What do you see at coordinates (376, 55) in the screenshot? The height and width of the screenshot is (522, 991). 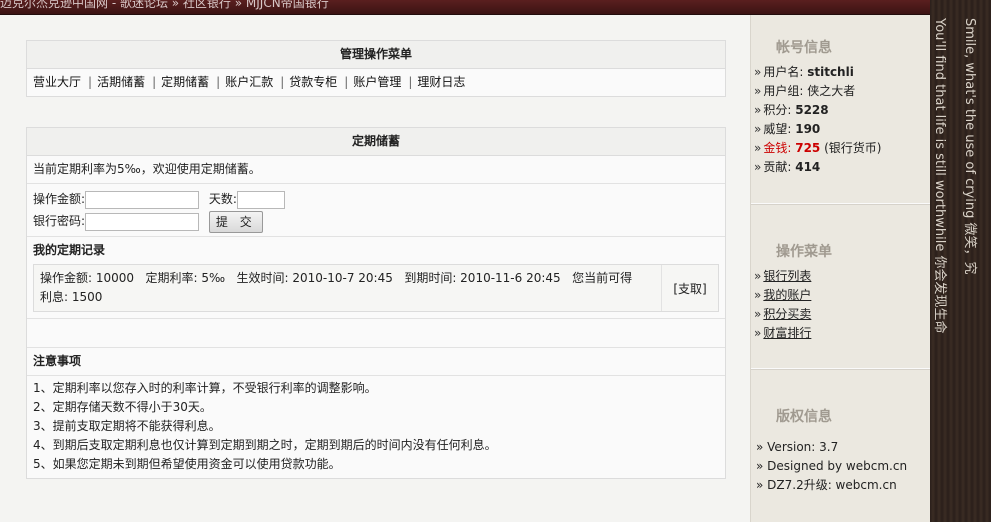 I see `admin-menu-title: 管理操作菜单` at bounding box center [376, 55].